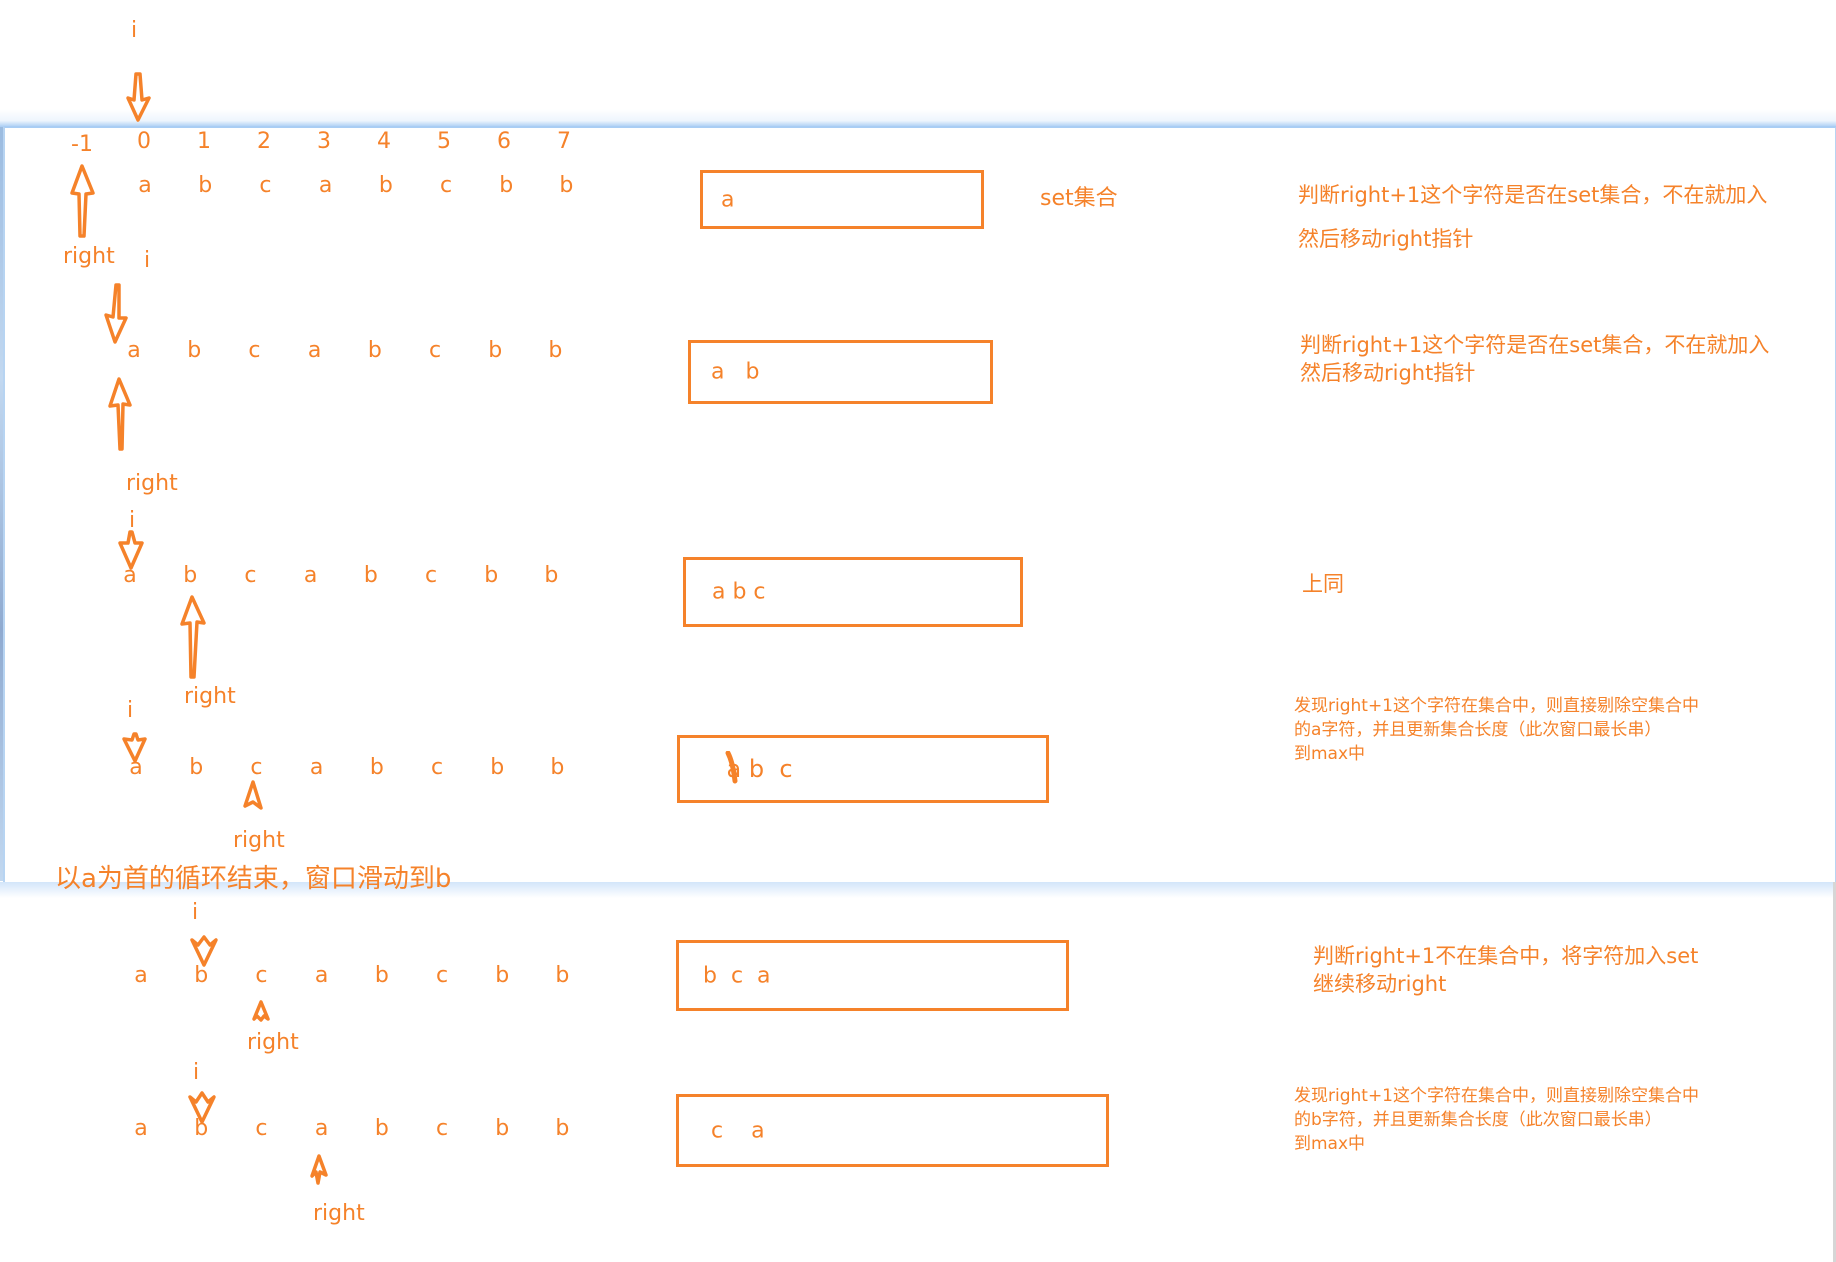 The image size is (1836, 1262). Describe the element at coordinates (1, 504) in the screenshot. I see `left-window-edge` at that location.